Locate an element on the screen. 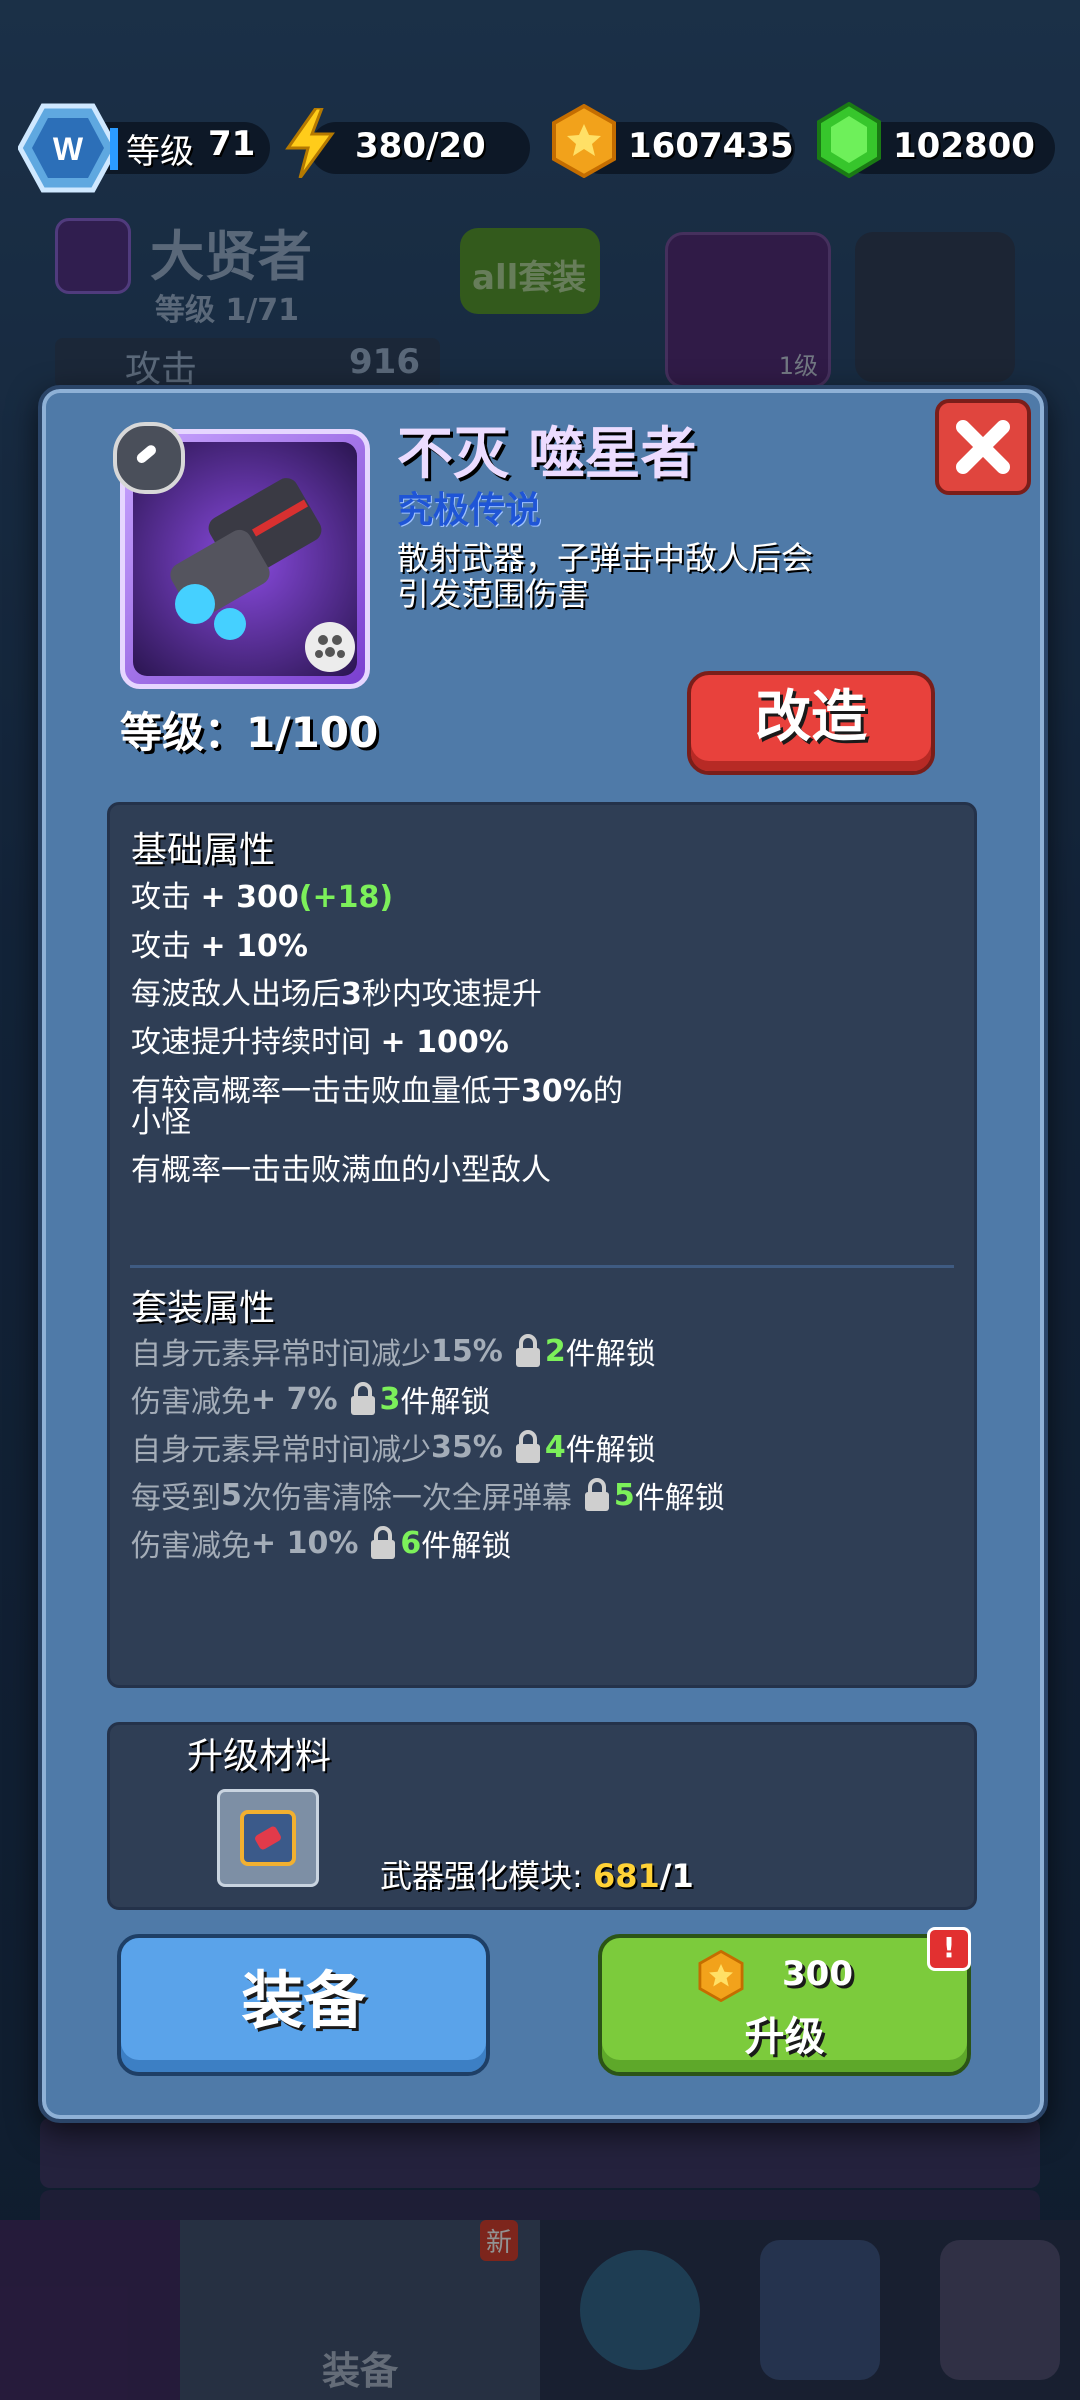 The height and width of the screenshot is (2400, 1080). item-name: 不灭 噬星者 is located at coordinates (547, 454).